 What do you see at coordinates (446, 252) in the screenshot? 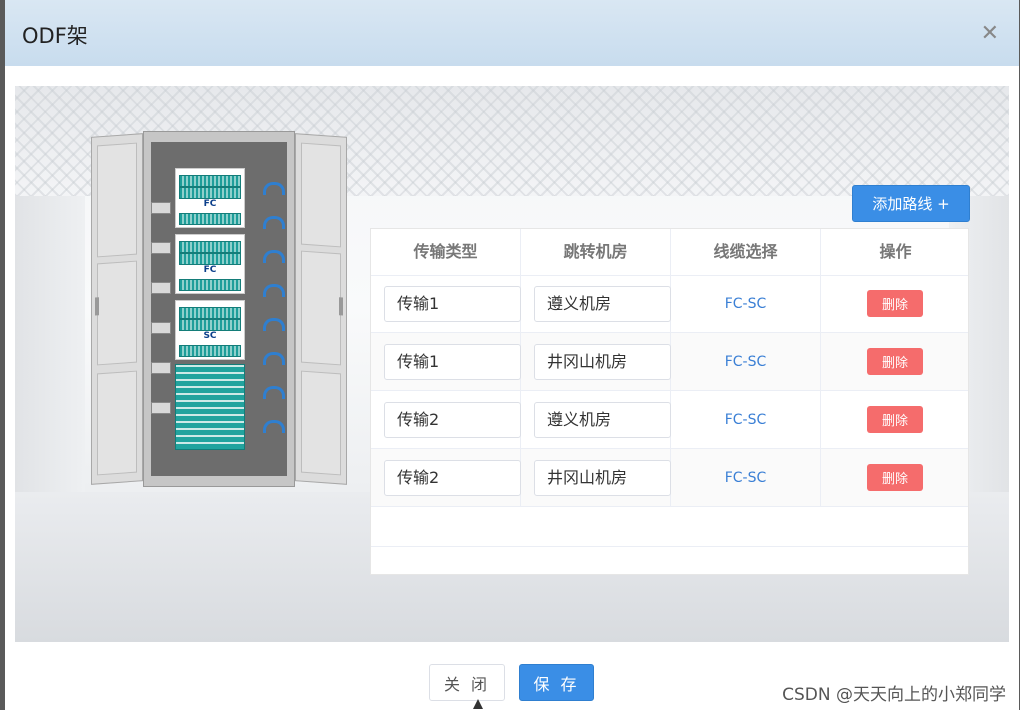
I see `column-header-transport-type: 传输类型` at bounding box center [446, 252].